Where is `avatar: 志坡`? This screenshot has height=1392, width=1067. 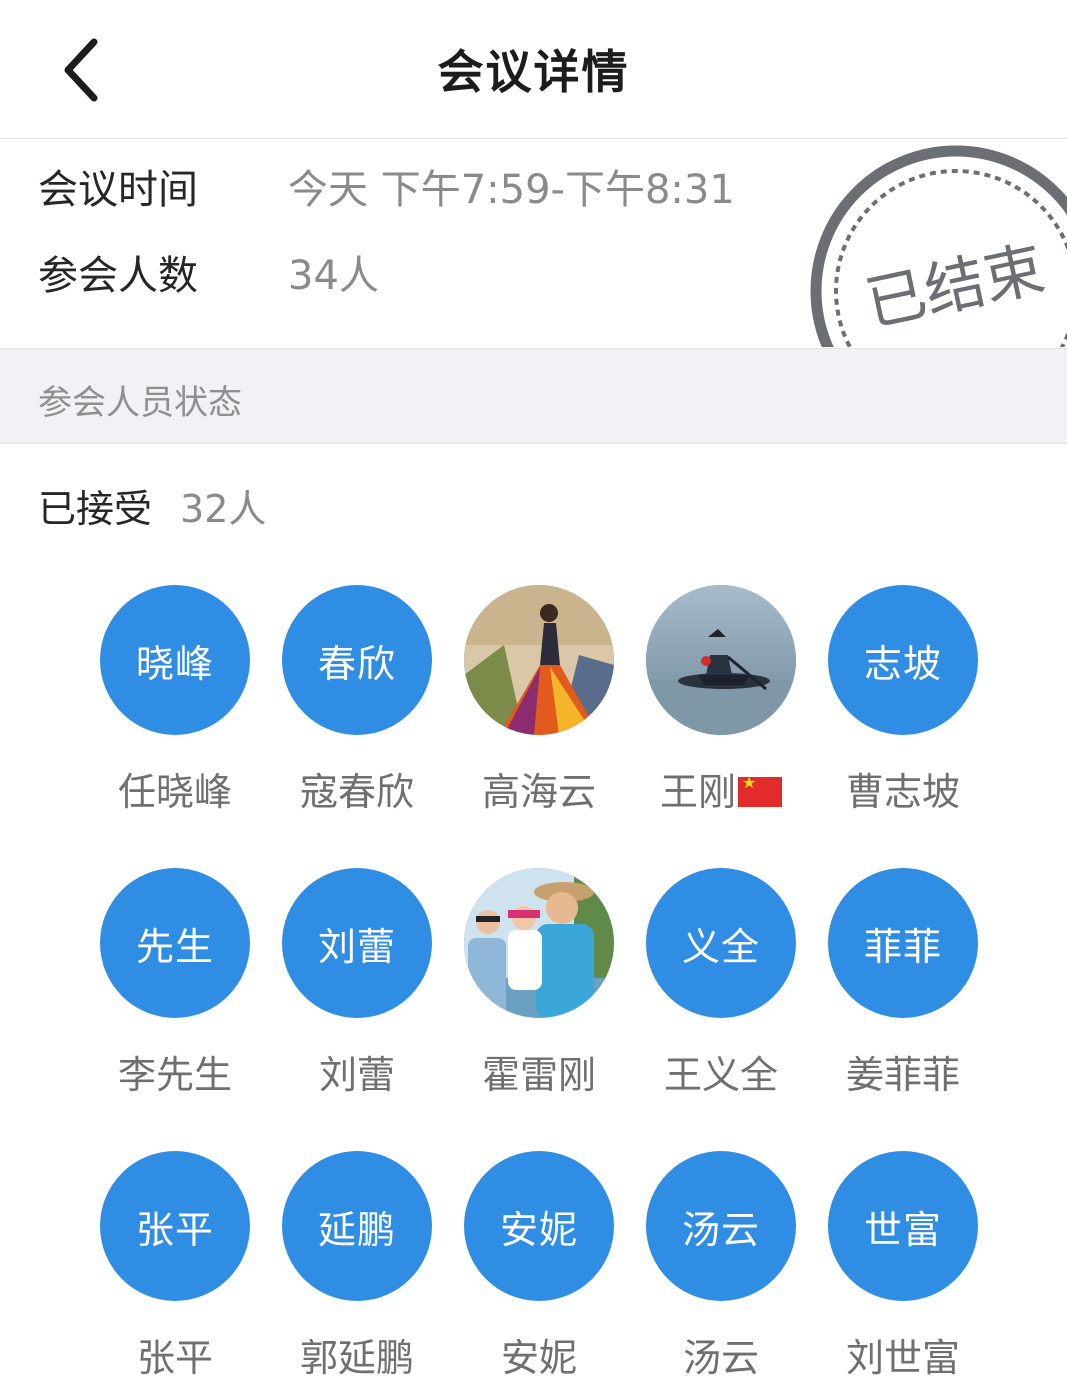
avatar: 志坡 is located at coordinates (903, 660).